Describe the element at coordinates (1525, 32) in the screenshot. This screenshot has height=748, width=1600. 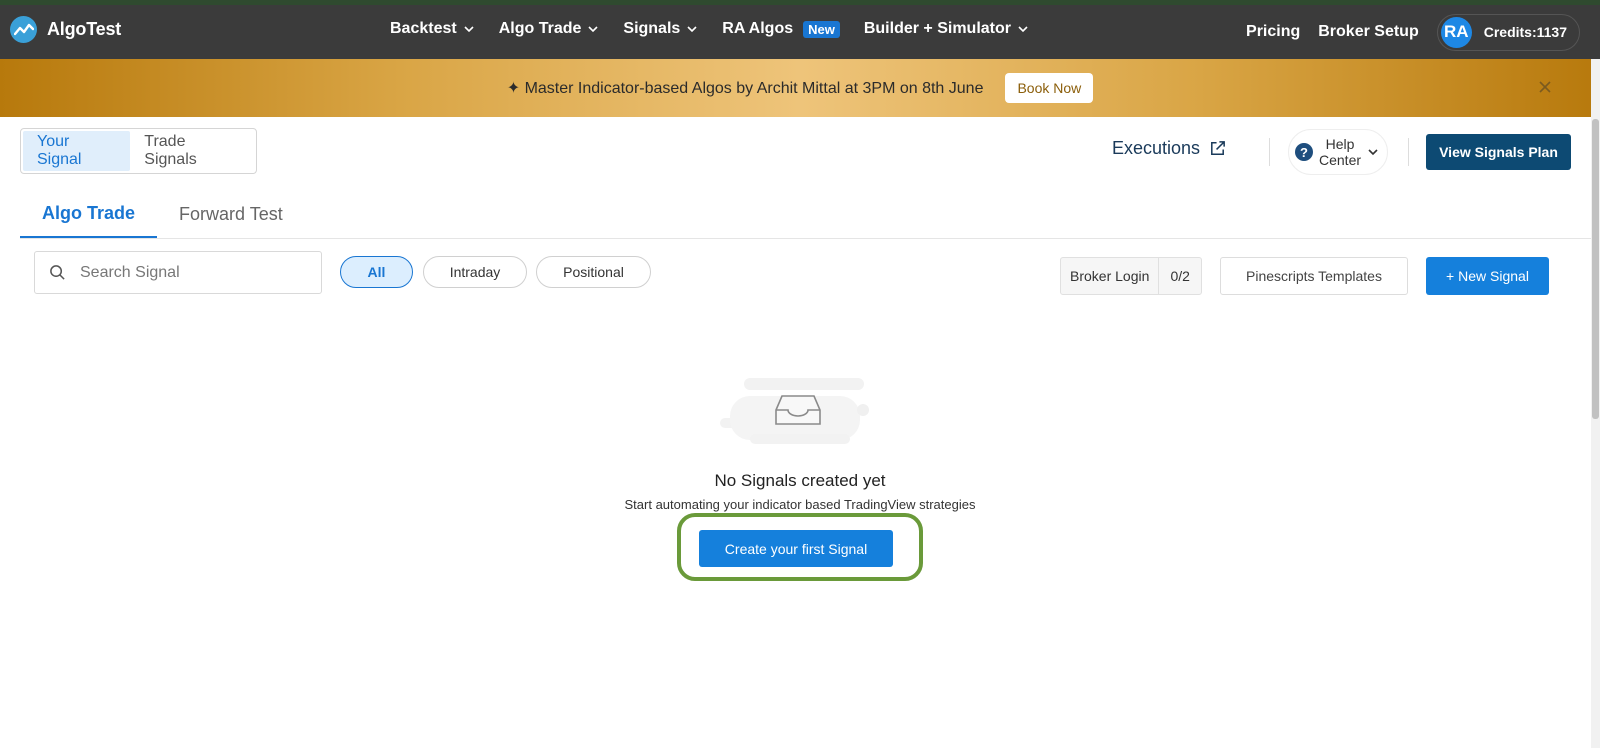
I see `credits-value: Credits:1137` at that location.